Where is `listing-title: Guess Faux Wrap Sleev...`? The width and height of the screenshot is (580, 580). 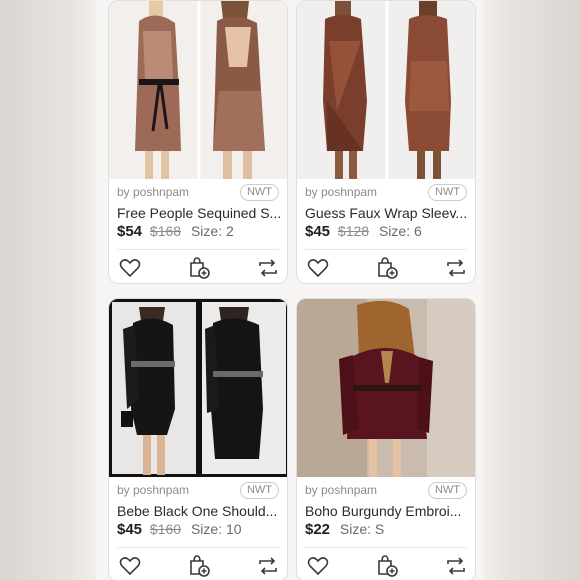
listing-title: Guess Faux Wrap Sleev... is located at coordinates (388, 213).